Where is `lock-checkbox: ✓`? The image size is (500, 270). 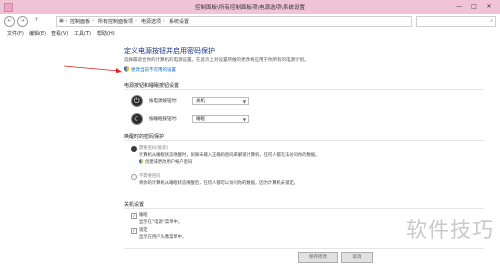 lock-checkbox: ✓ is located at coordinates (134, 231).